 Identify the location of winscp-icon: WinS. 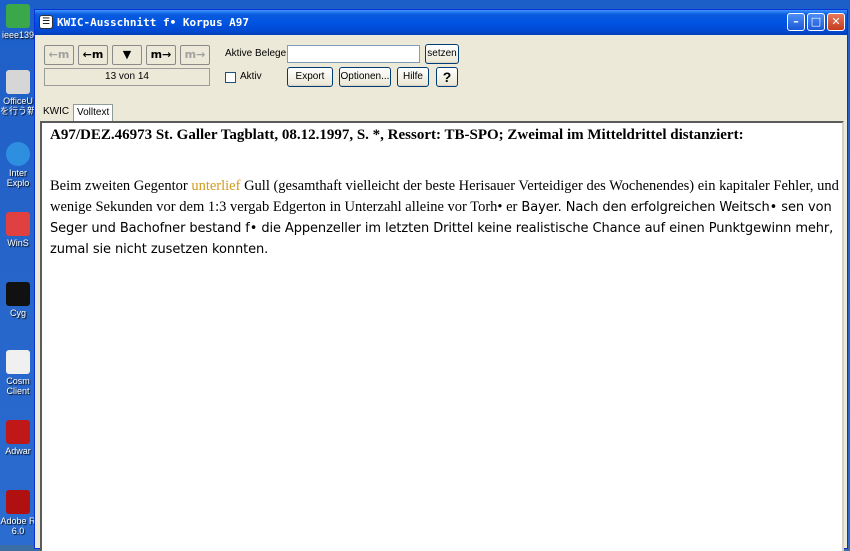
(18, 230).